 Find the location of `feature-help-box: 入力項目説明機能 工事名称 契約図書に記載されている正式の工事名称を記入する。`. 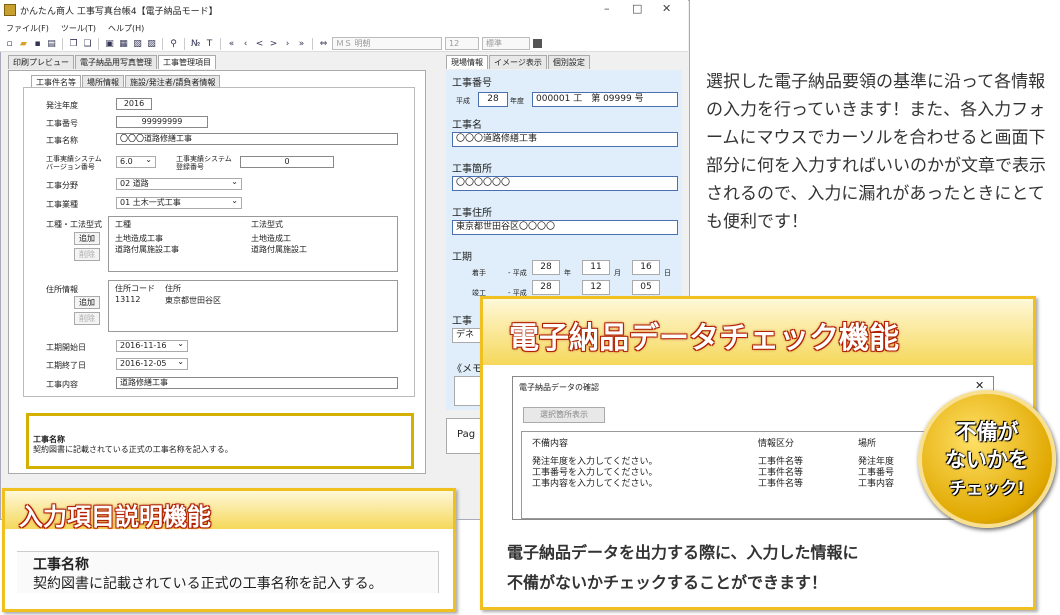

feature-help-box: 入力項目説明機能 工事名称 契約図書に記載されている正式の工事名称を記入する。 is located at coordinates (229, 550).